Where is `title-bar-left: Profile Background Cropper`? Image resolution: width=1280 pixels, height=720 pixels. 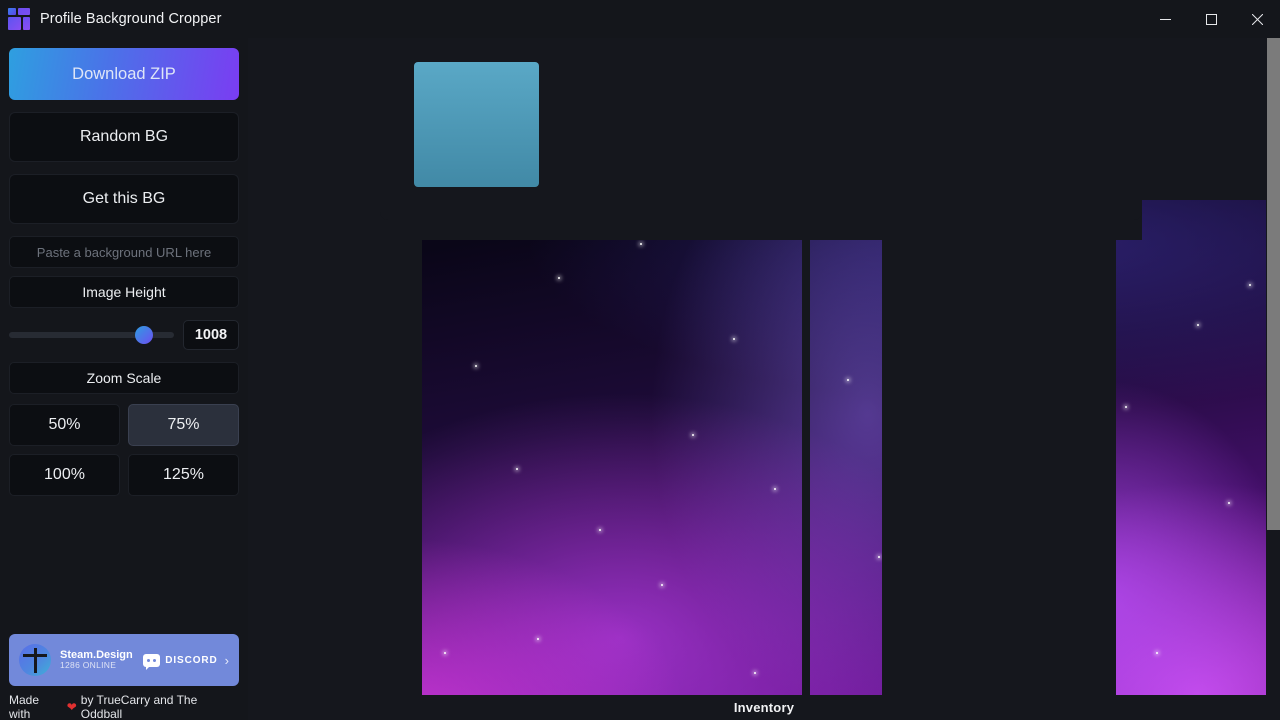
title-bar-left: Profile Background Cropper is located at coordinates (571, 19).